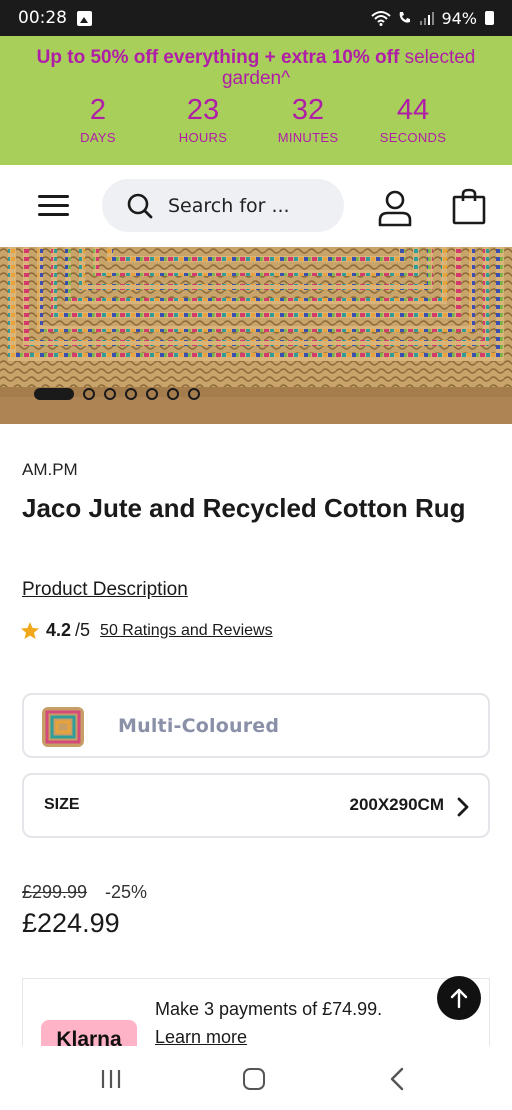  Describe the element at coordinates (308, 110) in the screenshot. I see `countdown-value: 32` at that location.